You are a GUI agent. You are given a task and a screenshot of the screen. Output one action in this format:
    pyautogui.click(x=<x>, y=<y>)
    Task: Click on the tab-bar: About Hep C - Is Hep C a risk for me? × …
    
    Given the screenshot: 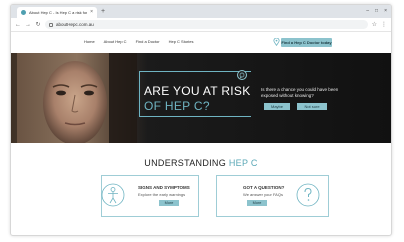 What is the action you would take?
    pyautogui.click(x=201, y=11)
    